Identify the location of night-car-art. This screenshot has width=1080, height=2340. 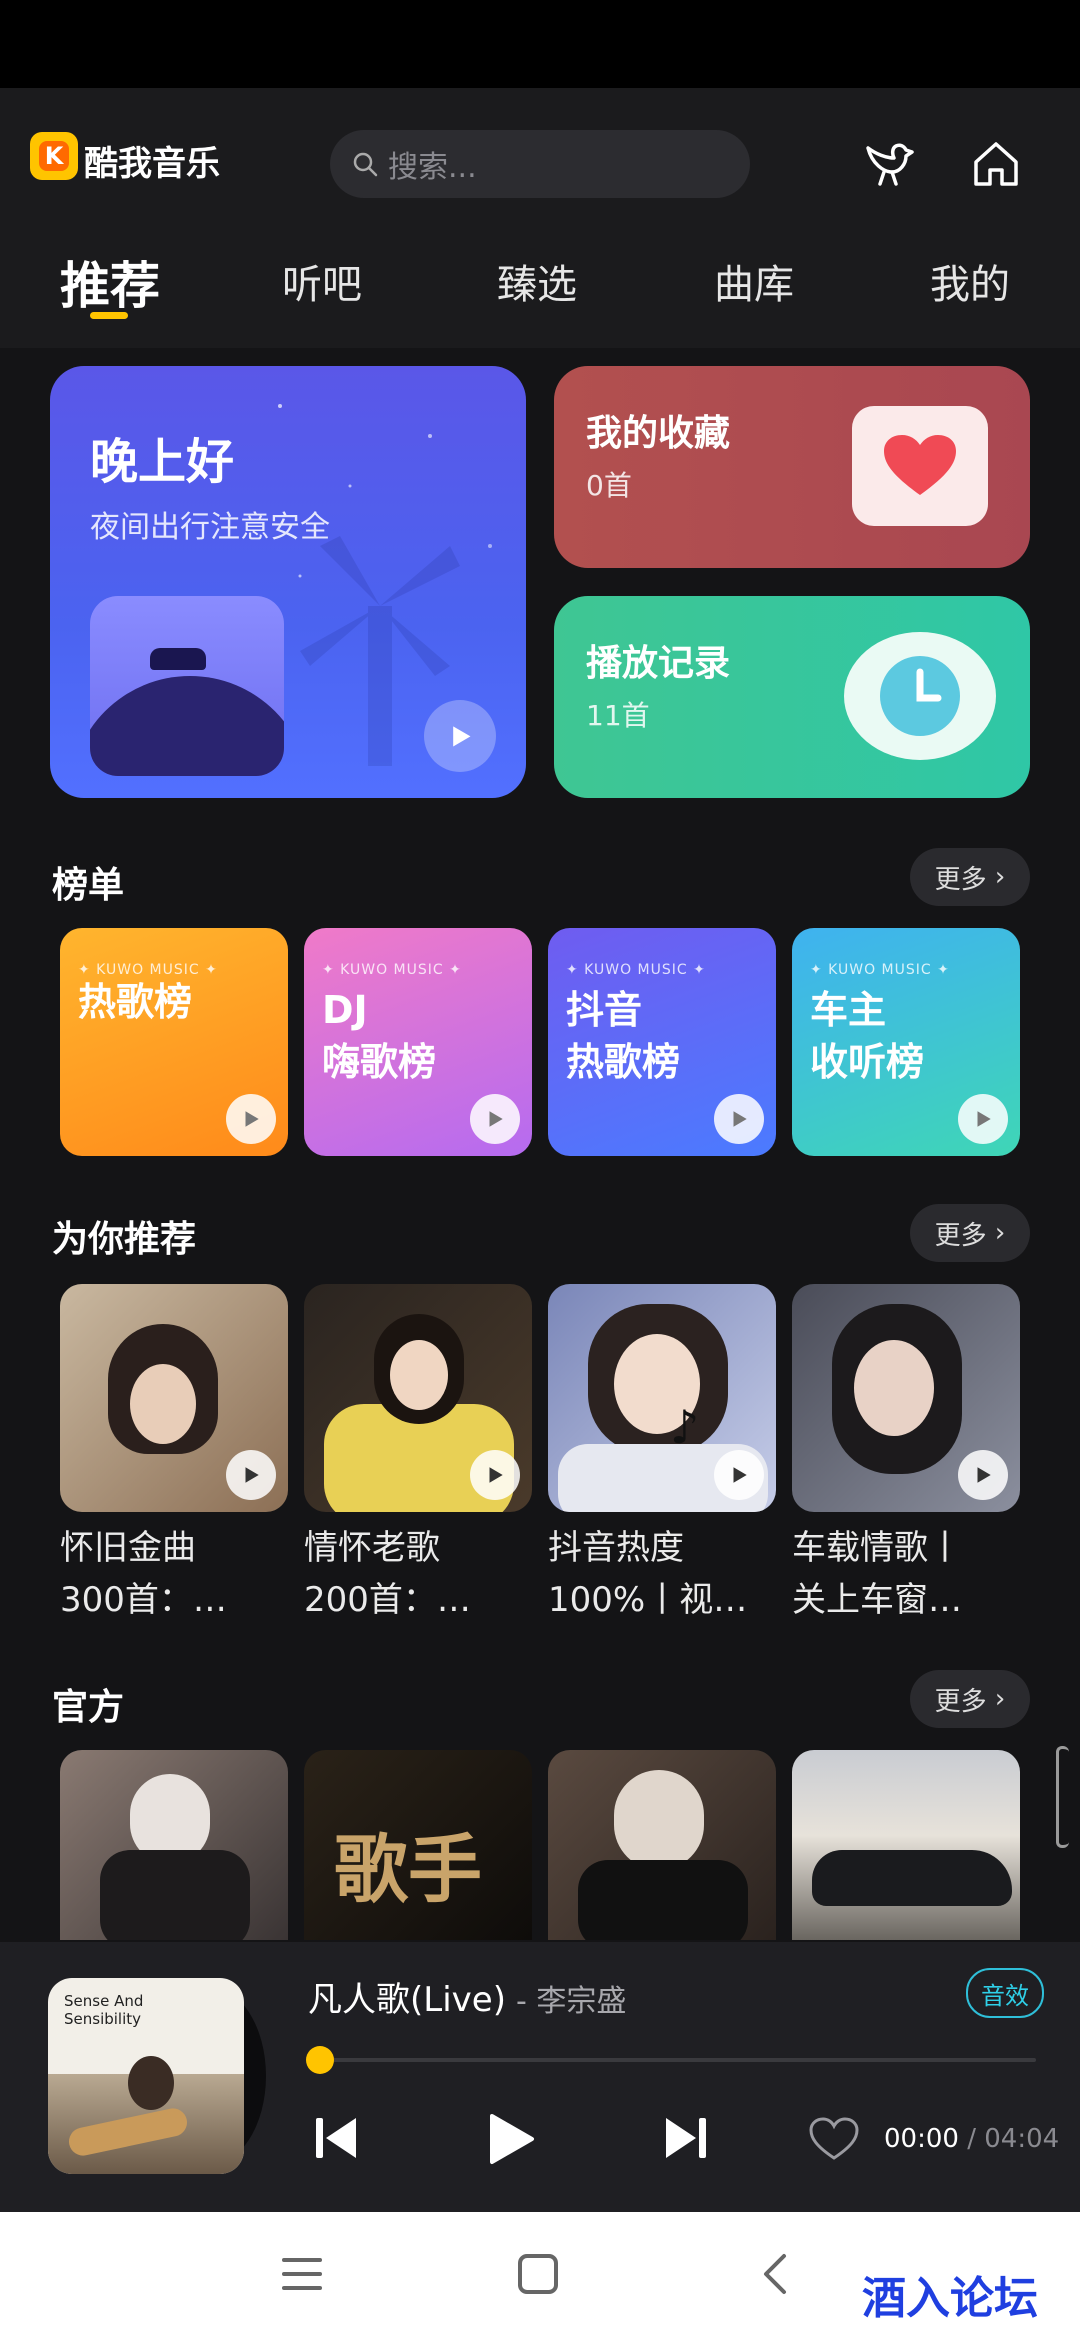
(187, 686).